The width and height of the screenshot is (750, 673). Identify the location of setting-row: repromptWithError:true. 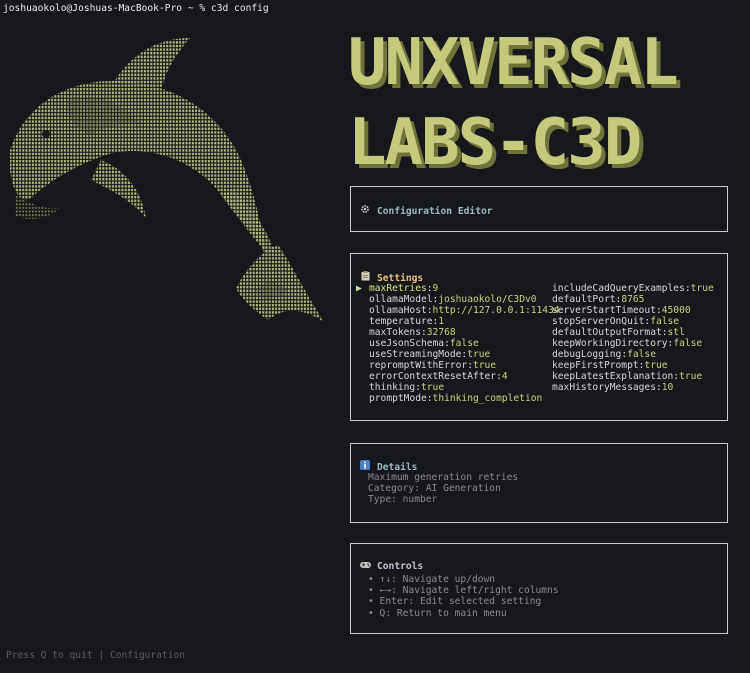
(458, 365).